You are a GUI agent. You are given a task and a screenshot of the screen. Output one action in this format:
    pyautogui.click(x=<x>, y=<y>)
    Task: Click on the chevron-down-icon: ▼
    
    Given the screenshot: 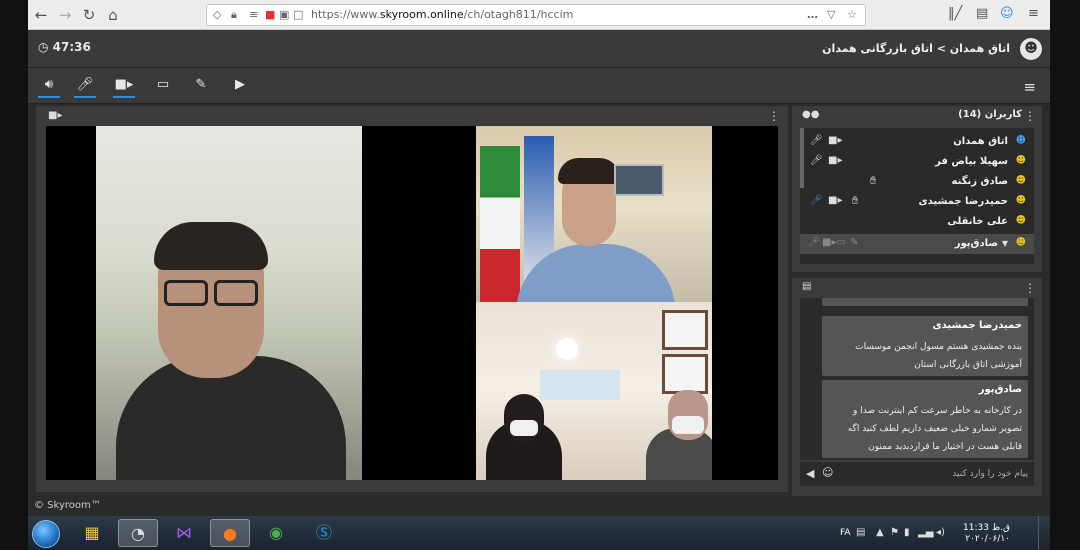 What is the action you would take?
    pyautogui.click(x=1005, y=243)
    